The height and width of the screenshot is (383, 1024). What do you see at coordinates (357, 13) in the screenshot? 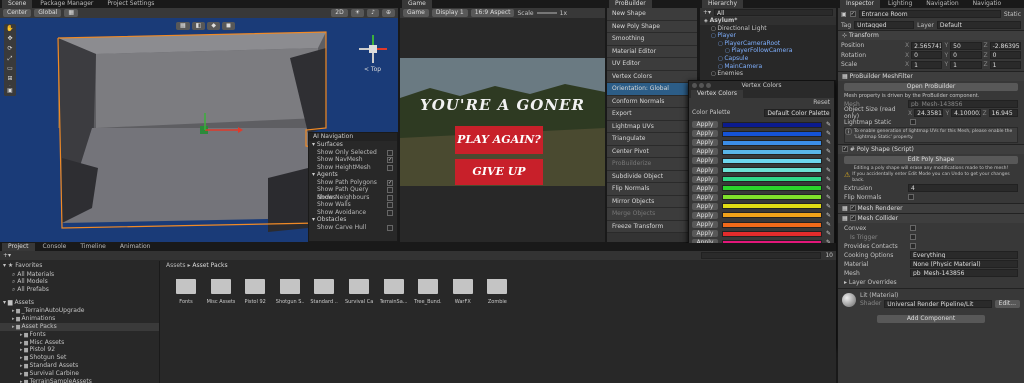
I see `lighting-toggle-icon: ☀` at bounding box center [357, 13].